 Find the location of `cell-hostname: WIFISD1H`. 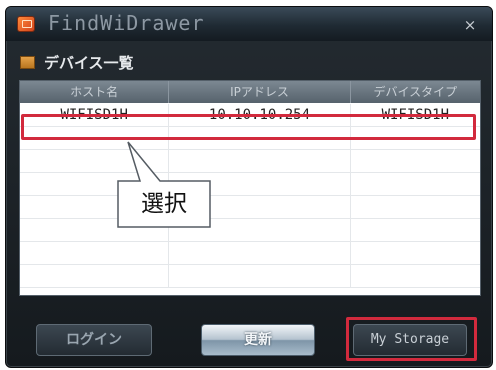

cell-hostname: WIFISD1H is located at coordinates (95, 115).